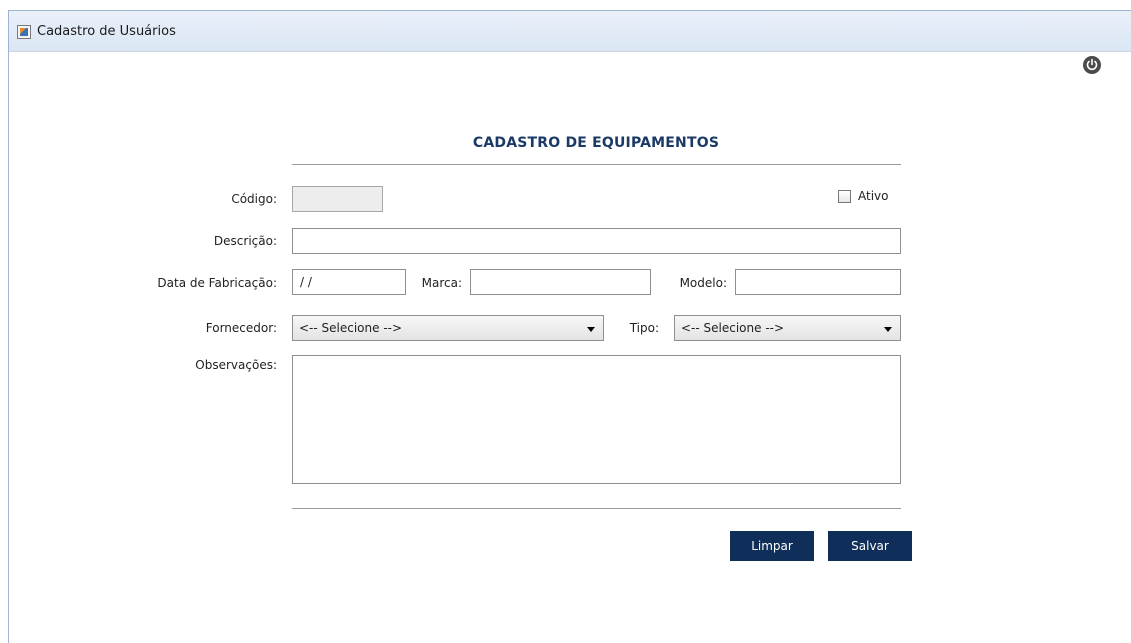 This screenshot has width=1131, height=643. What do you see at coordinates (254, 199) in the screenshot?
I see `codigo-label: Código:` at bounding box center [254, 199].